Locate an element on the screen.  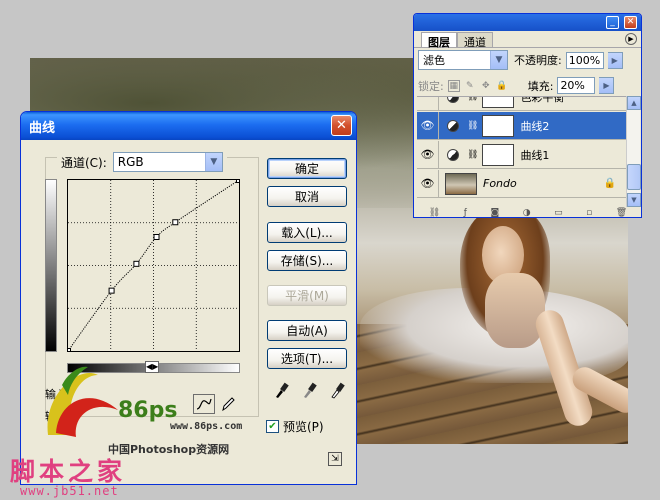
lock-icon: 🔒 is located at coordinates (609, 183).